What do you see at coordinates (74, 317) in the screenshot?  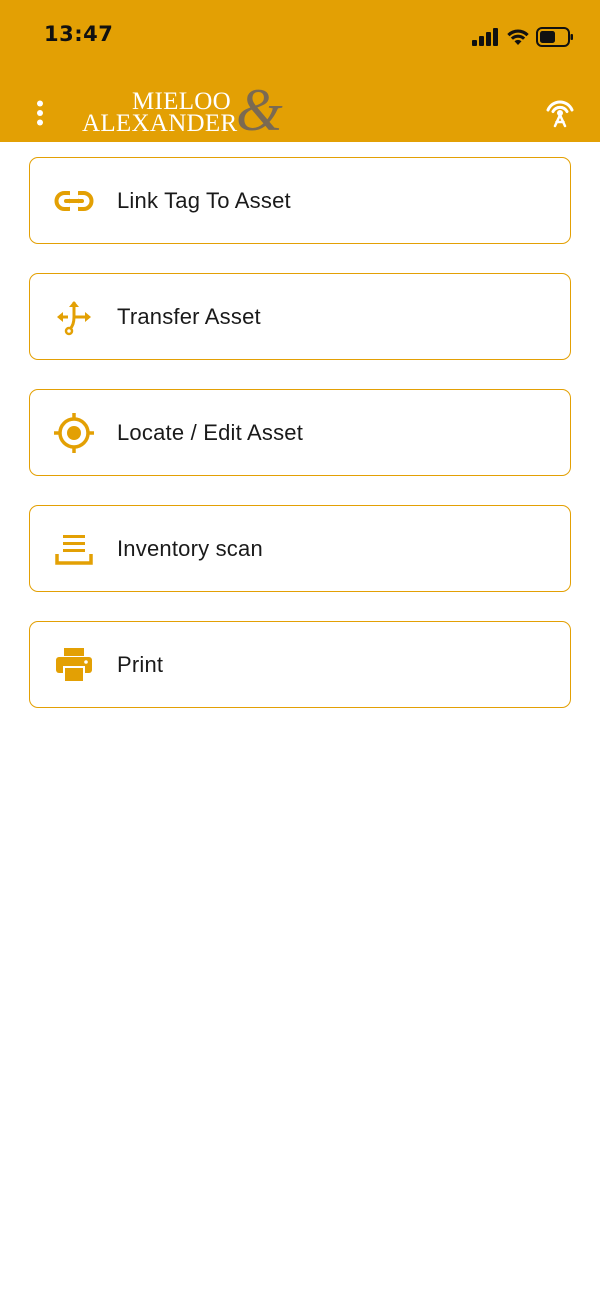 I see `transfer-icon` at bounding box center [74, 317].